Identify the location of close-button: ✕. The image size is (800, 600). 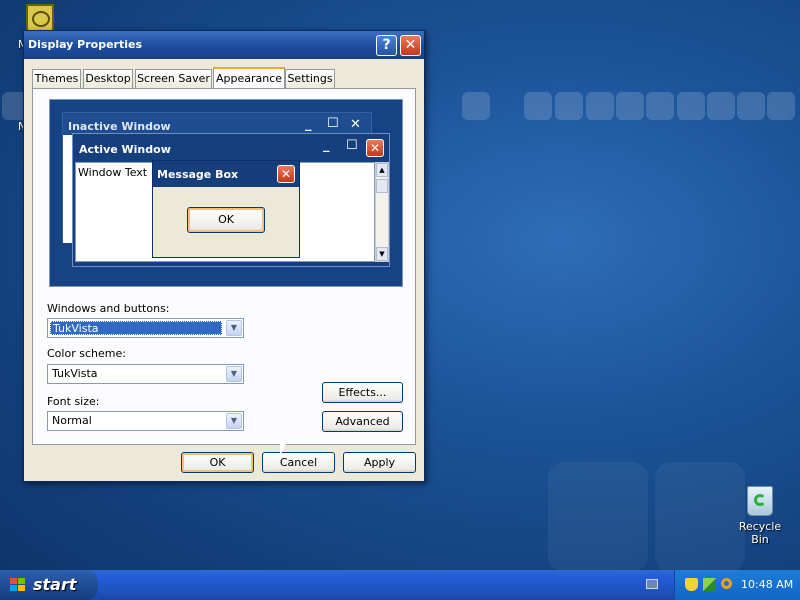
(410, 45).